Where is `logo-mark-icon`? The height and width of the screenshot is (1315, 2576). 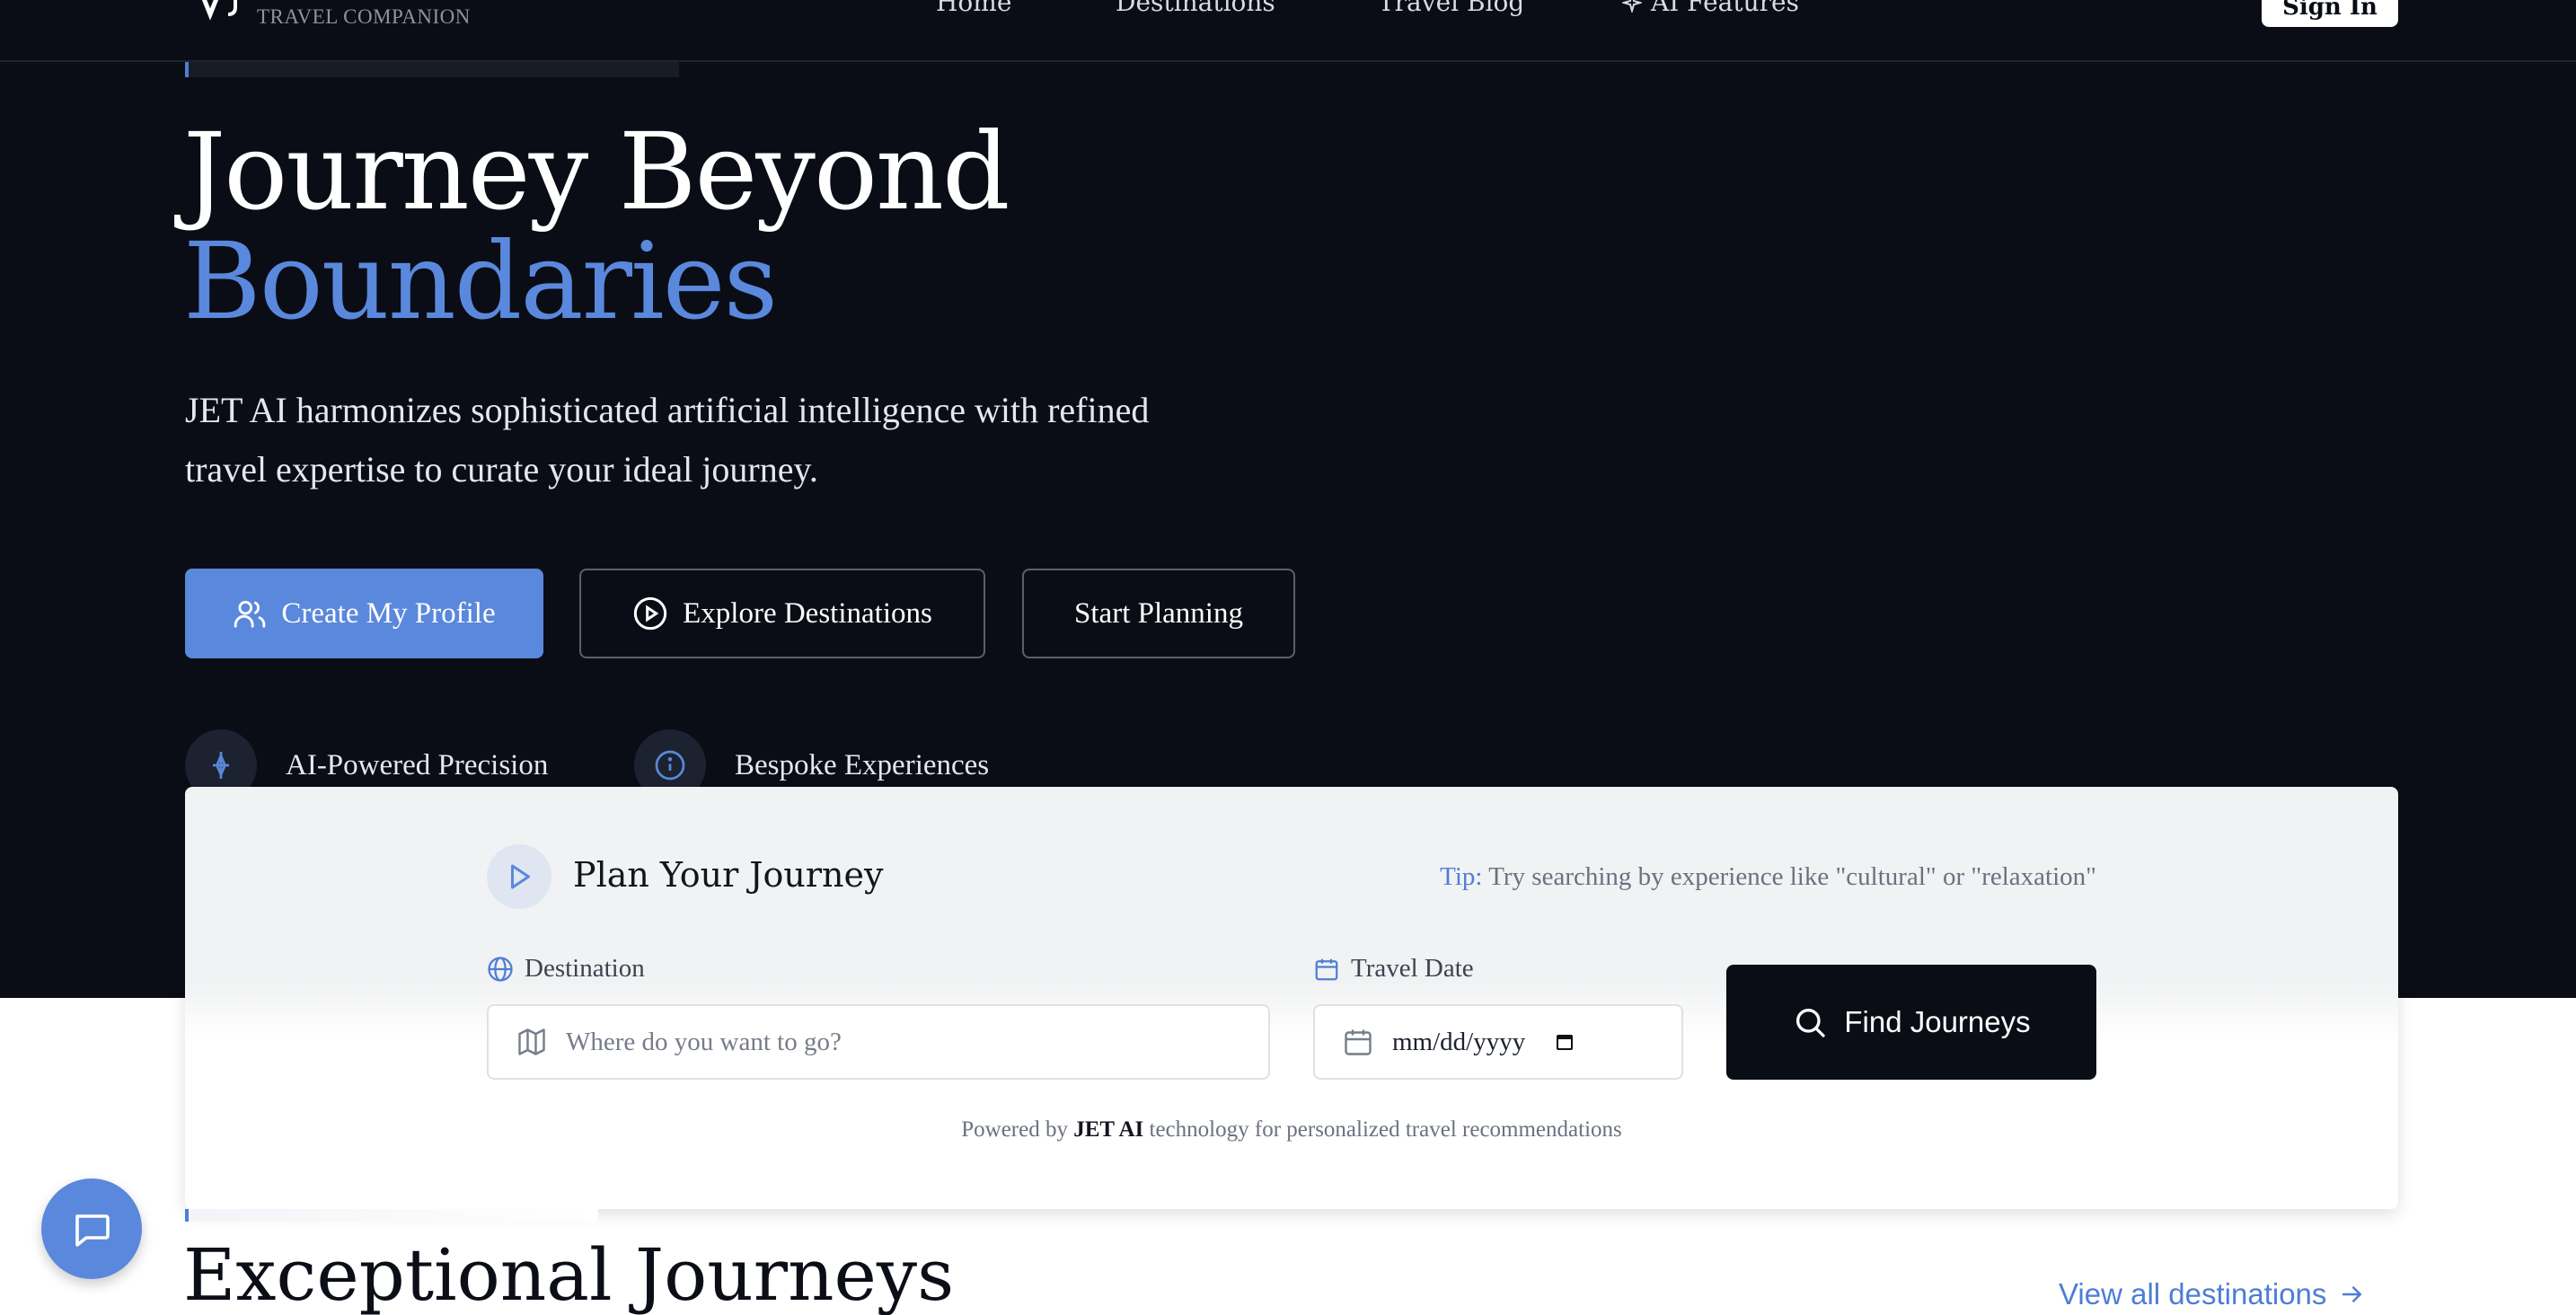
logo-mark-icon is located at coordinates (221, 11).